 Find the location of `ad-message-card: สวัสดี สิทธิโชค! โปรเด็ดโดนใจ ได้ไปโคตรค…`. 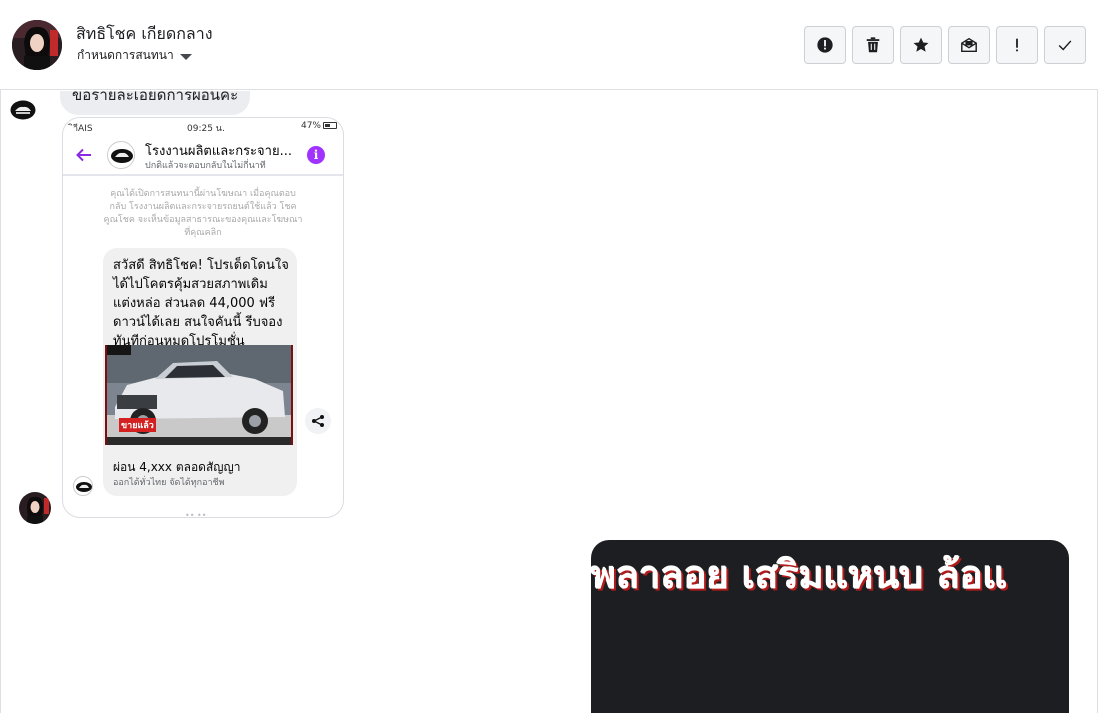

ad-message-card: สวัสดี สิทธิโชค! โปรเด็ดโดนใจ ได้ไปโคตรค… is located at coordinates (200, 372).